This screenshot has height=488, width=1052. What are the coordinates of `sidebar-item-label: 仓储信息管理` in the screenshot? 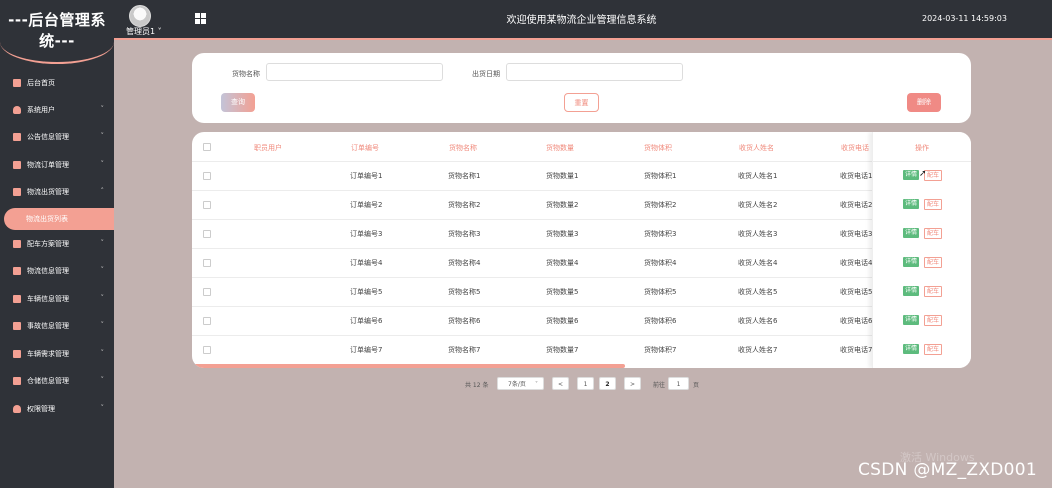 It's located at (48, 381).